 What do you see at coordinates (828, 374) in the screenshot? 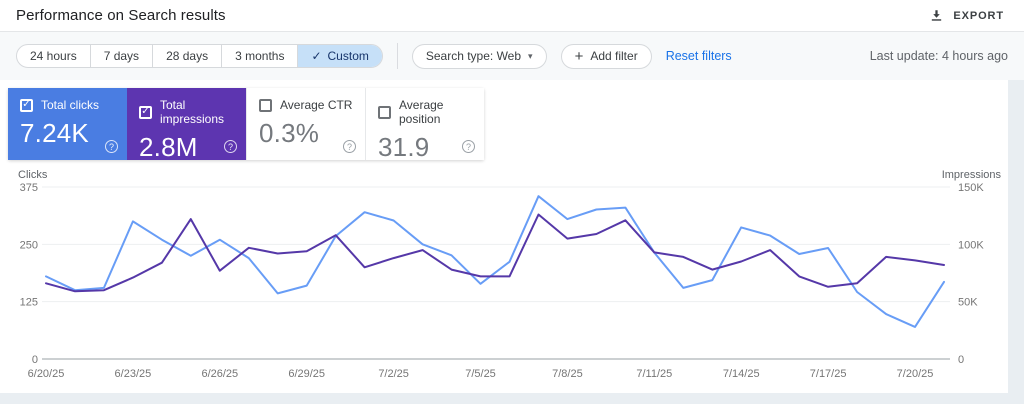
I see `x-tick-label: 7/17/25` at bounding box center [828, 374].